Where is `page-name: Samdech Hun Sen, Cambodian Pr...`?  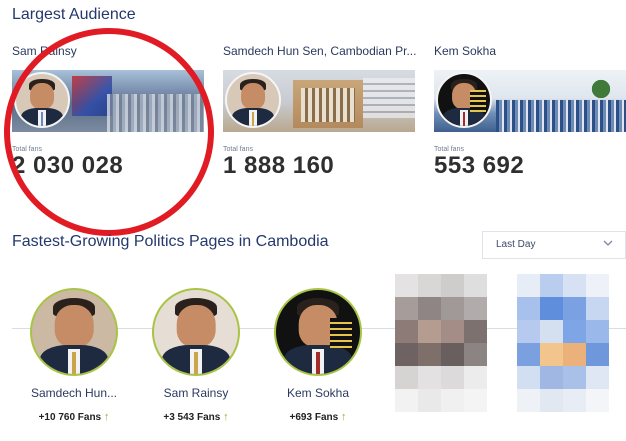
page-name: Samdech Hun Sen, Cambodian Pr... is located at coordinates (321, 51).